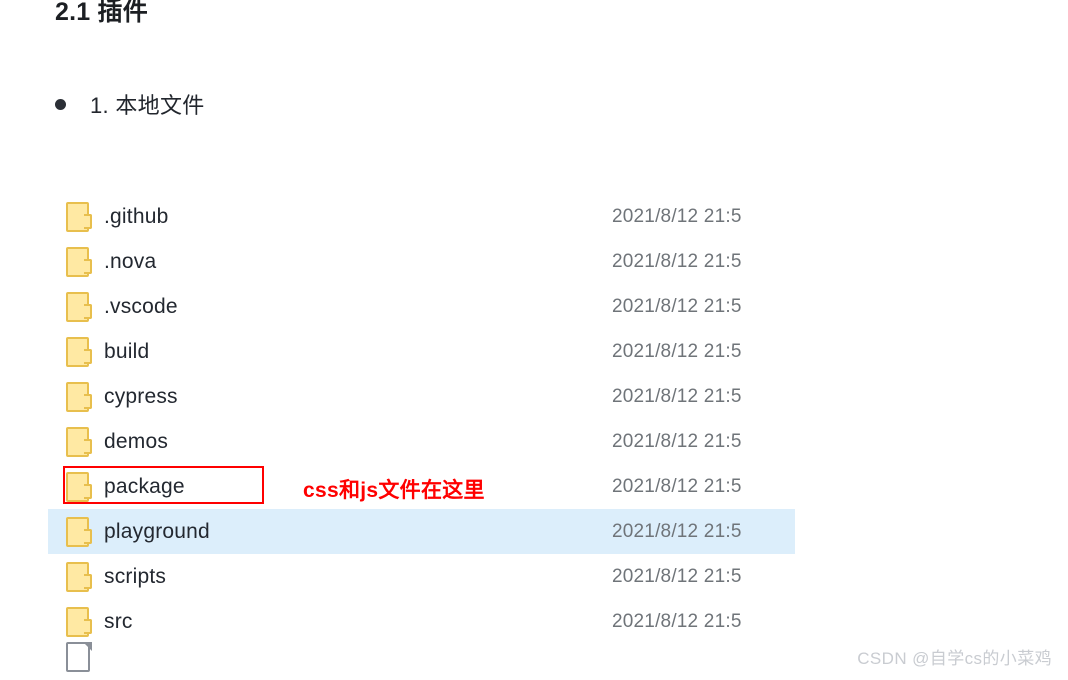  Describe the element at coordinates (60, 104) in the screenshot. I see `bullet-point-icon` at that location.